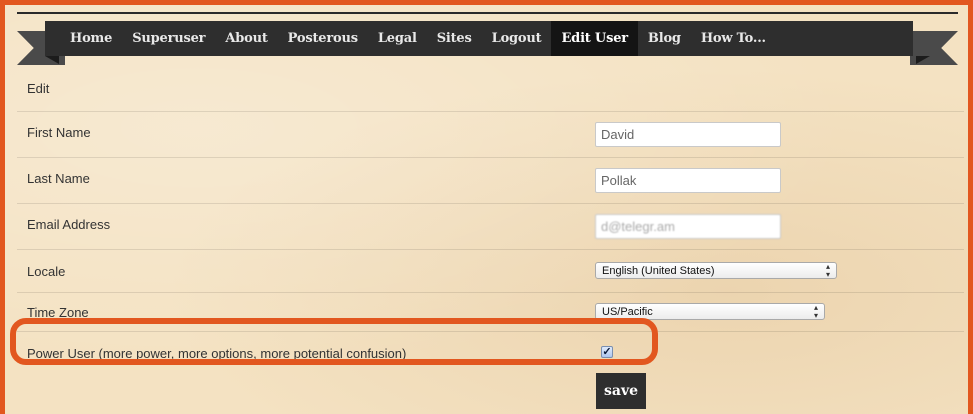 The image size is (973, 414). I want to click on nav-item-about: About, so click(246, 38).